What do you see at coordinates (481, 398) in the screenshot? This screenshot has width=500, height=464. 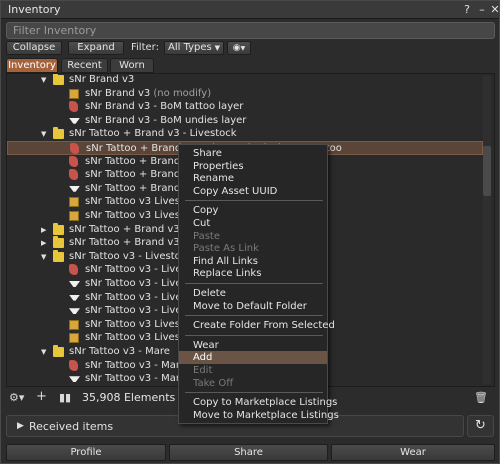 I see `trash-icon: 🗑` at bounding box center [481, 398].